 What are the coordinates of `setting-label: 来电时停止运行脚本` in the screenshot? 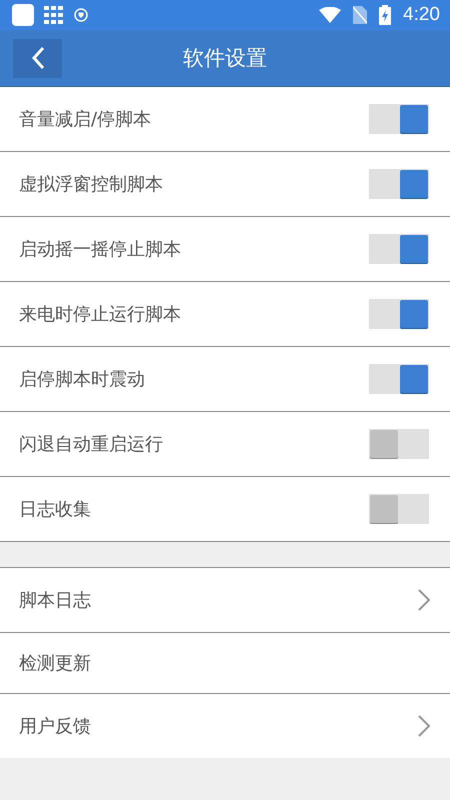 It's located at (100, 314).